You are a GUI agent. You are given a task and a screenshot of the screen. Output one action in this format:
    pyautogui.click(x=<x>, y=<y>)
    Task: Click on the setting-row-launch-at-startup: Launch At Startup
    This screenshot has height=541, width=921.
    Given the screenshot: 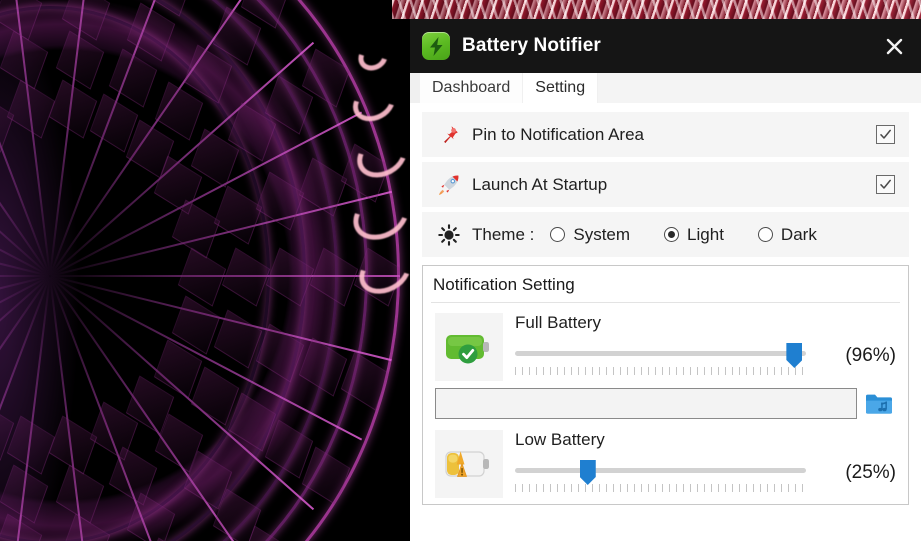 What is the action you would take?
    pyautogui.click(x=665, y=184)
    